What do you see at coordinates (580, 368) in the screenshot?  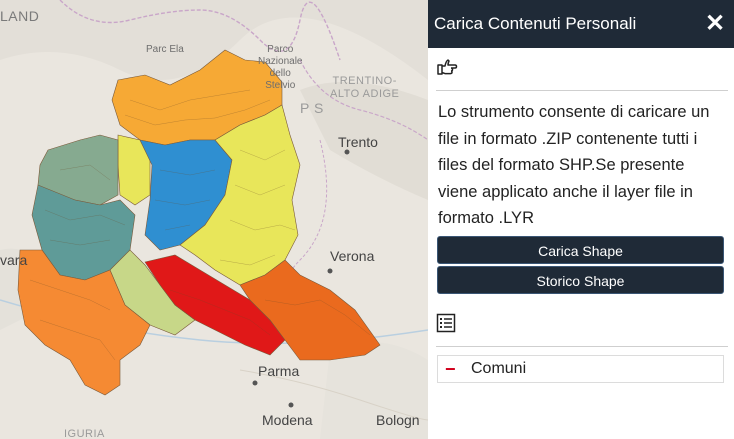 I see `layer-item-comuni: − Comuni` at bounding box center [580, 368].